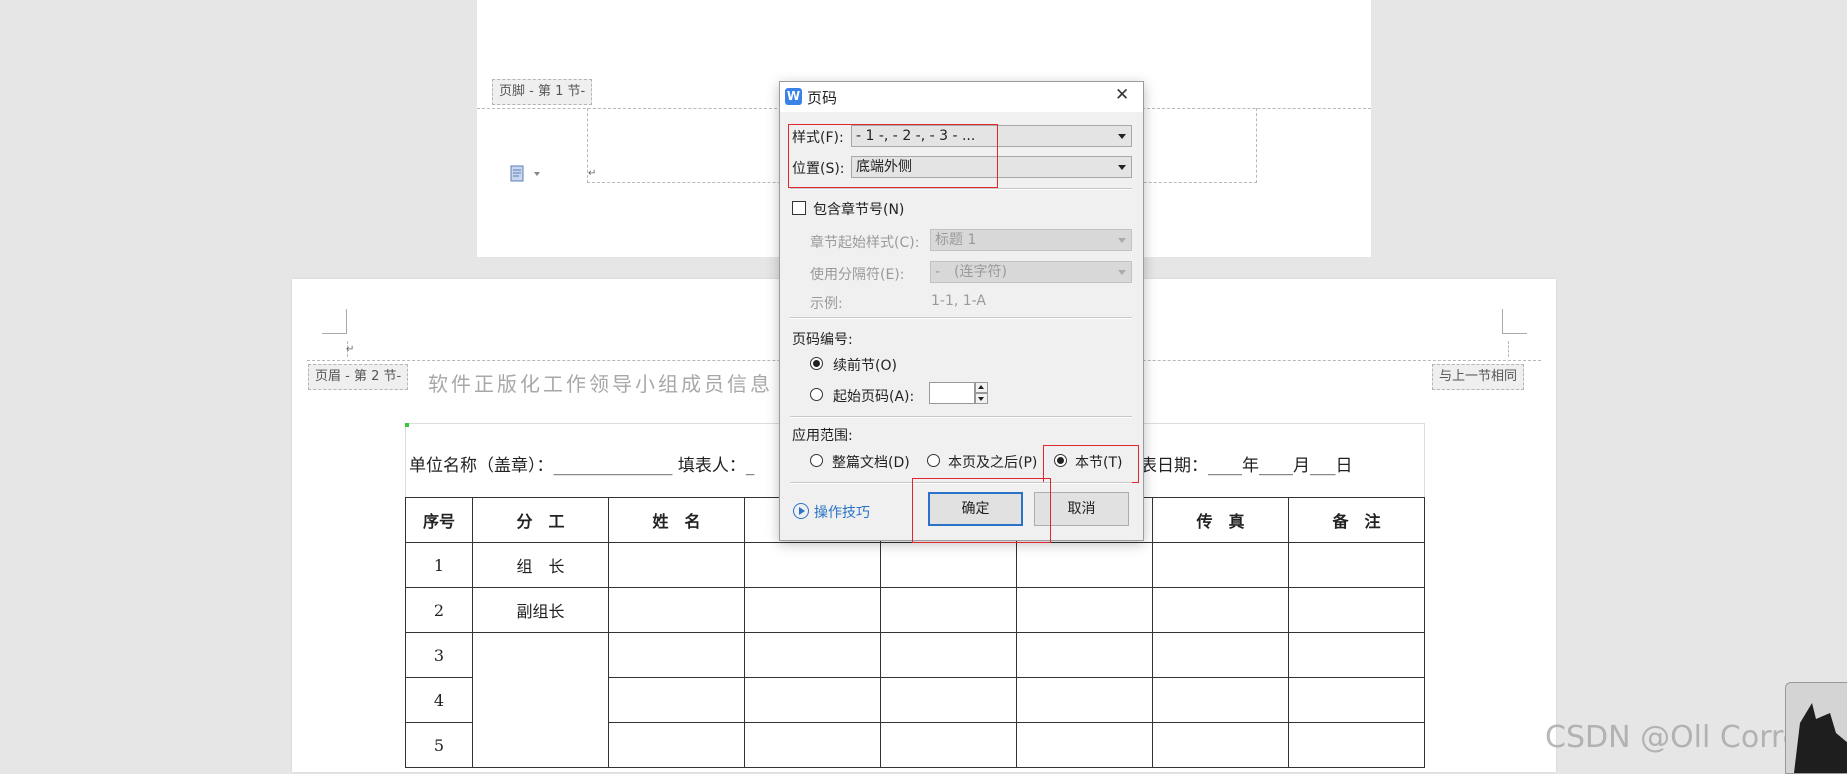  Describe the element at coordinates (826, 304) in the screenshot. I see `example-label: 示例:` at that location.